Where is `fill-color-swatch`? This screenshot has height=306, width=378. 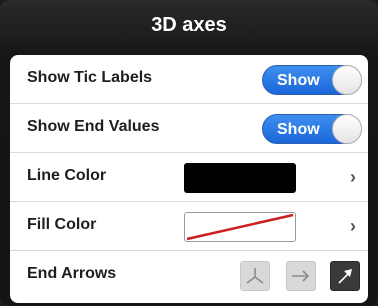
fill-color-swatch is located at coordinates (240, 227).